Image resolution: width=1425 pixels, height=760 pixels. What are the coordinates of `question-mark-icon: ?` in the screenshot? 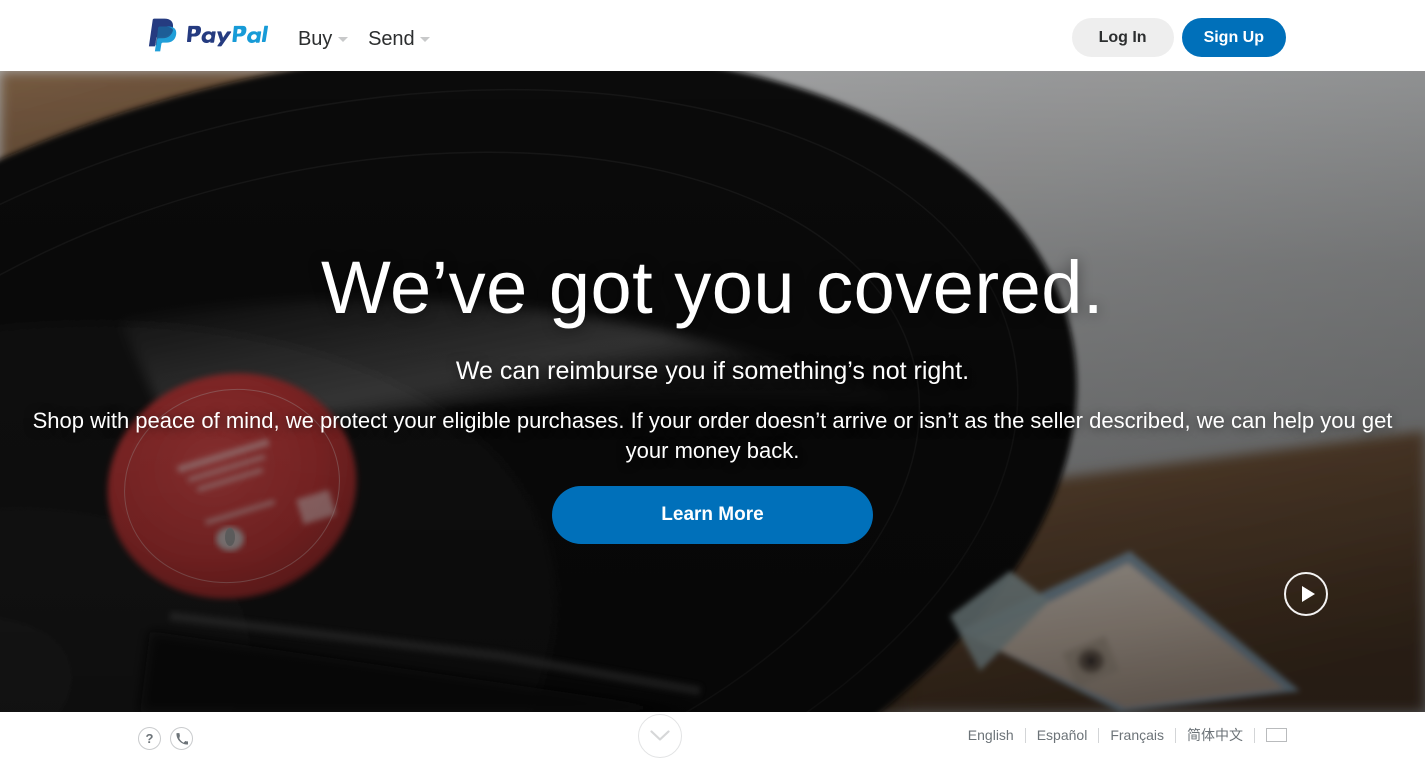 It's located at (149, 738).